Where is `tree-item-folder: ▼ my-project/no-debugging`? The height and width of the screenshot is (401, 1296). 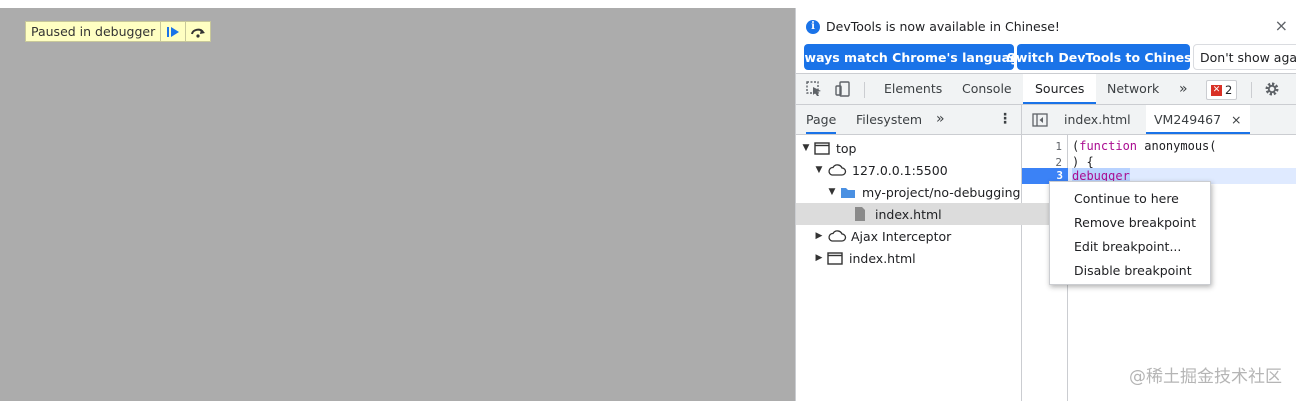
tree-item-folder: ▼ my-project/no-debugging is located at coordinates (924, 192).